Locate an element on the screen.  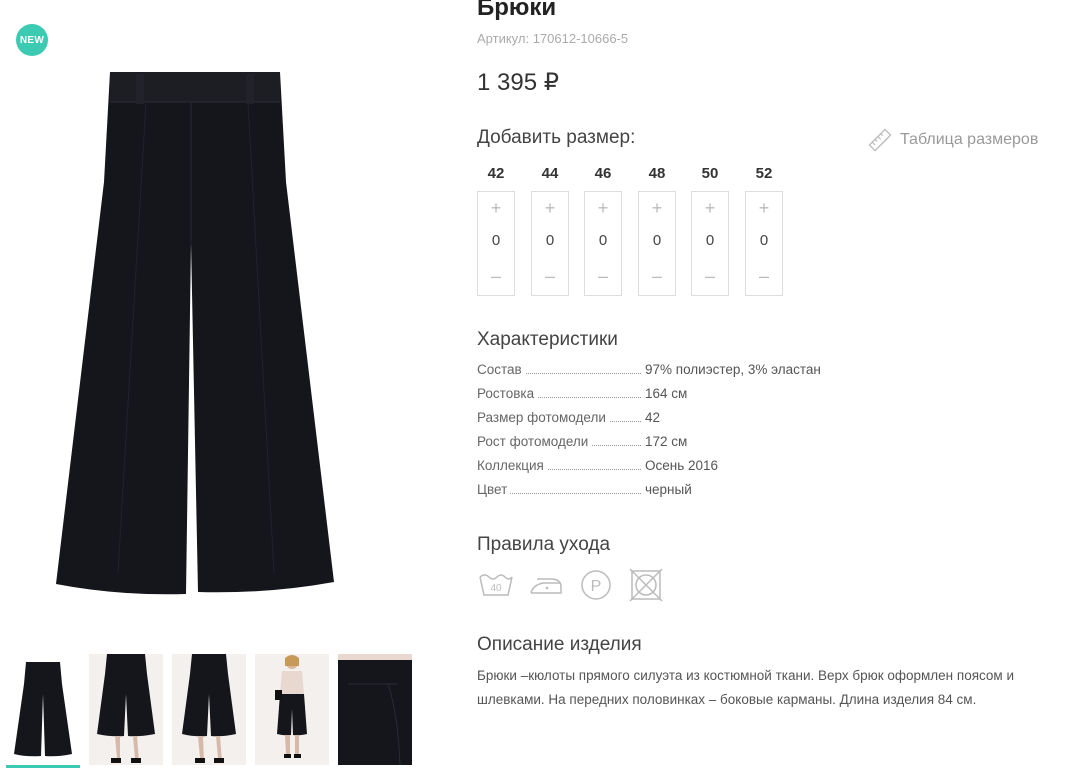
characteristic-key: Размер фотомодели is located at coordinates (543, 417).